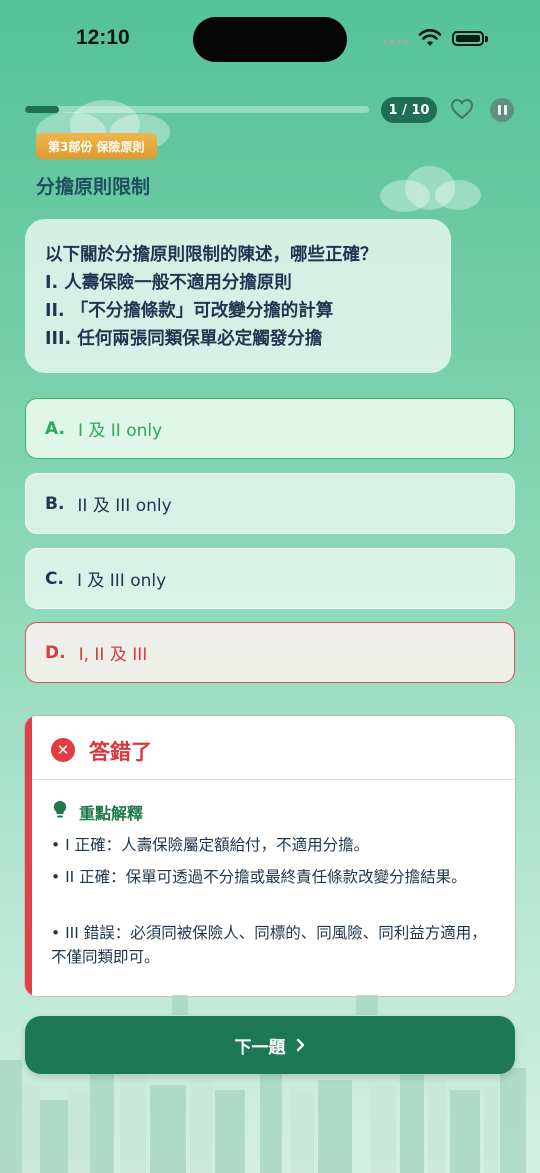 Image resolution: width=540 pixels, height=1173 pixels. What do you see at coordinates (124, 506) in the screenshot?
I see `option-text: II 及 III only` at bounding box center [124, 506].